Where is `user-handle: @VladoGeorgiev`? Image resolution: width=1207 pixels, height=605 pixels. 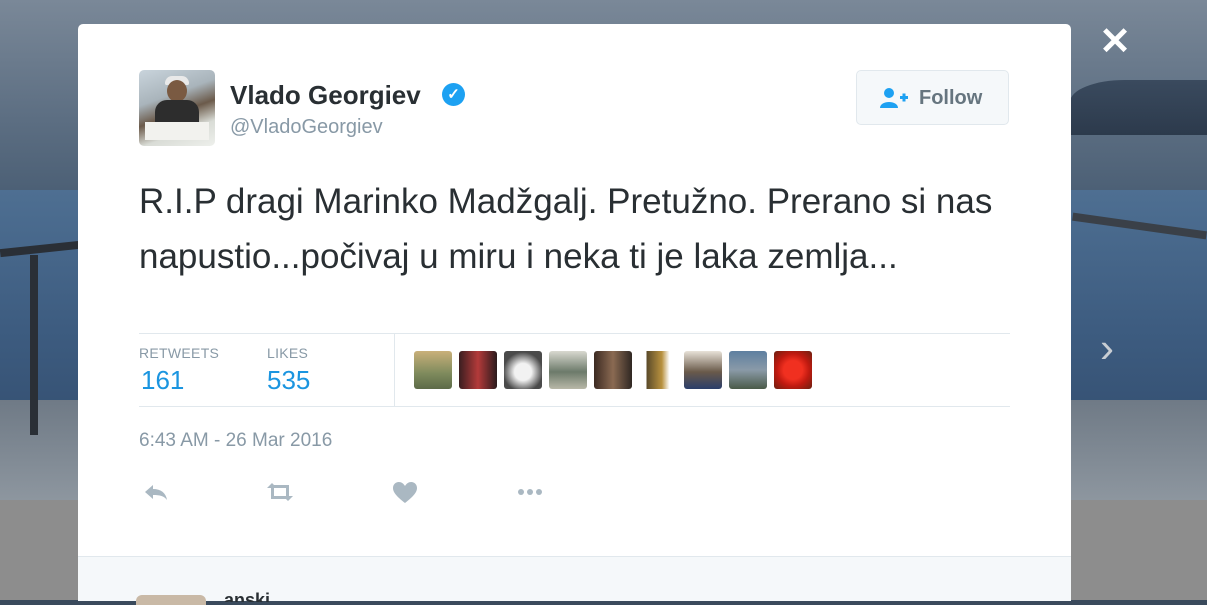 user-handle: @VladoGeorgiev is located at coordinates (306, 127).